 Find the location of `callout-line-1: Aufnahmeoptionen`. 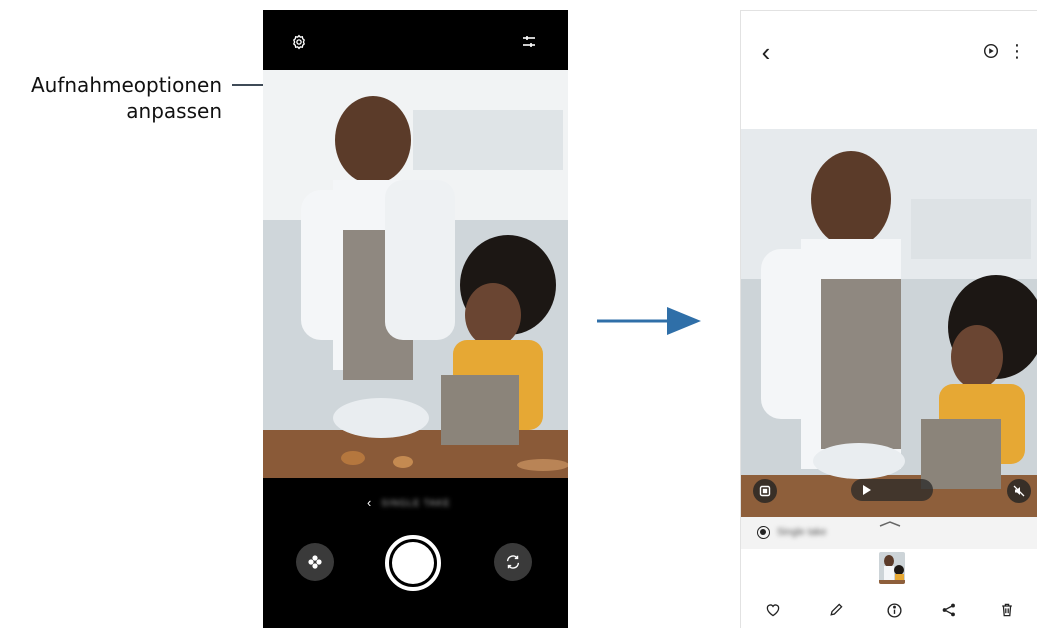

callout-line-1: Aufnahmeoptionen is located at coordinates (126, 85).